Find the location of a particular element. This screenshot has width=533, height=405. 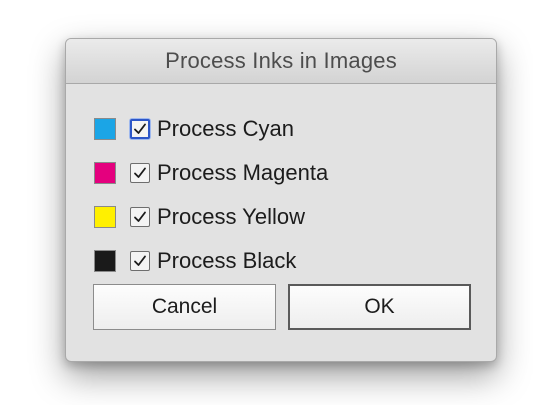

cyan-label: Process Cyan is located at coordinates (225, 129).